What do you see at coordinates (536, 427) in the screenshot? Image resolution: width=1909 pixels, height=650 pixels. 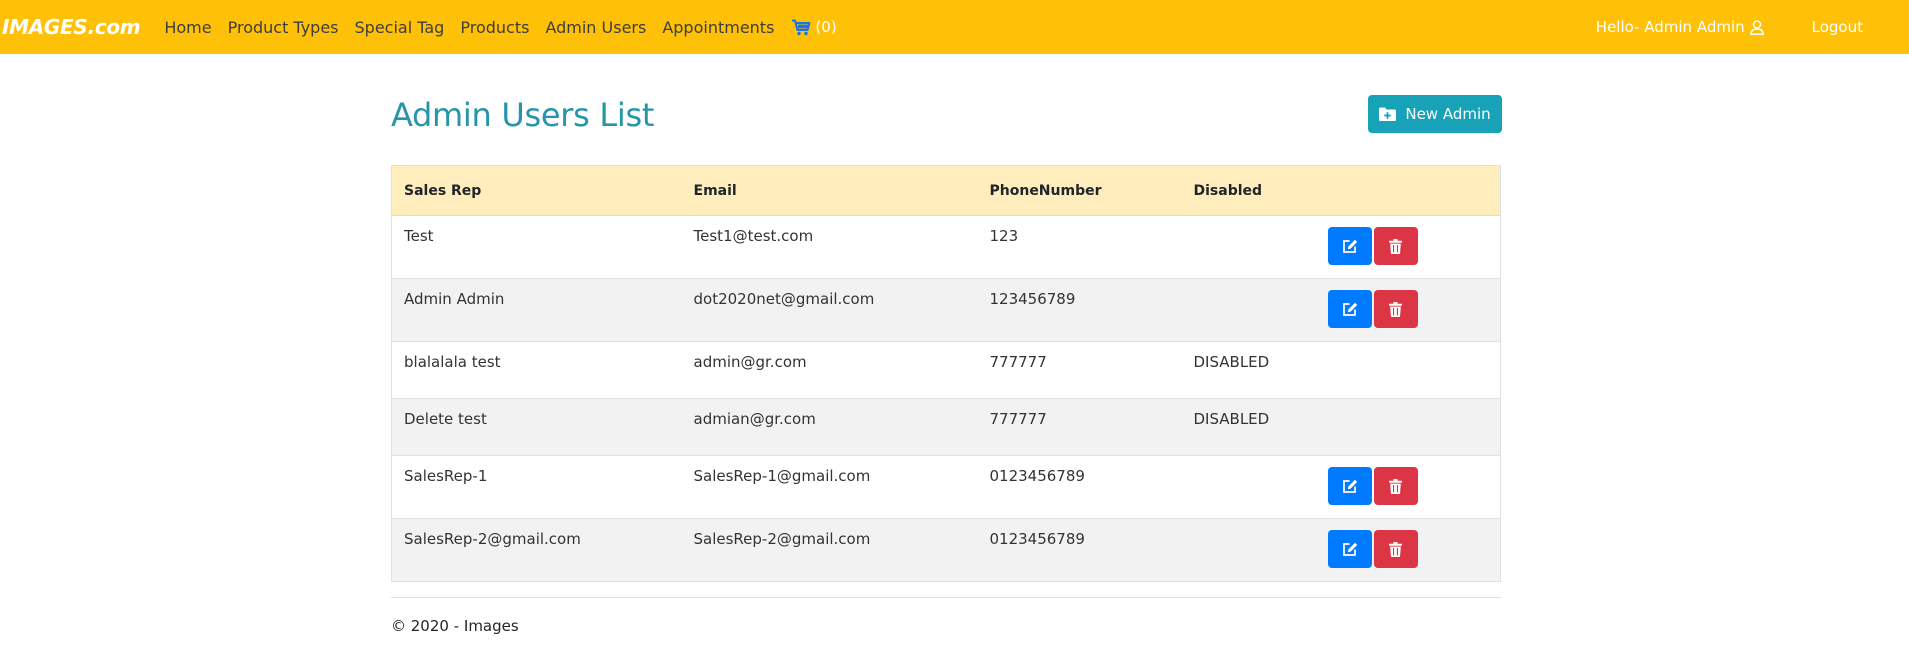 I see `cell-sales-rep: Delete test` at bounding box center [536, 427].